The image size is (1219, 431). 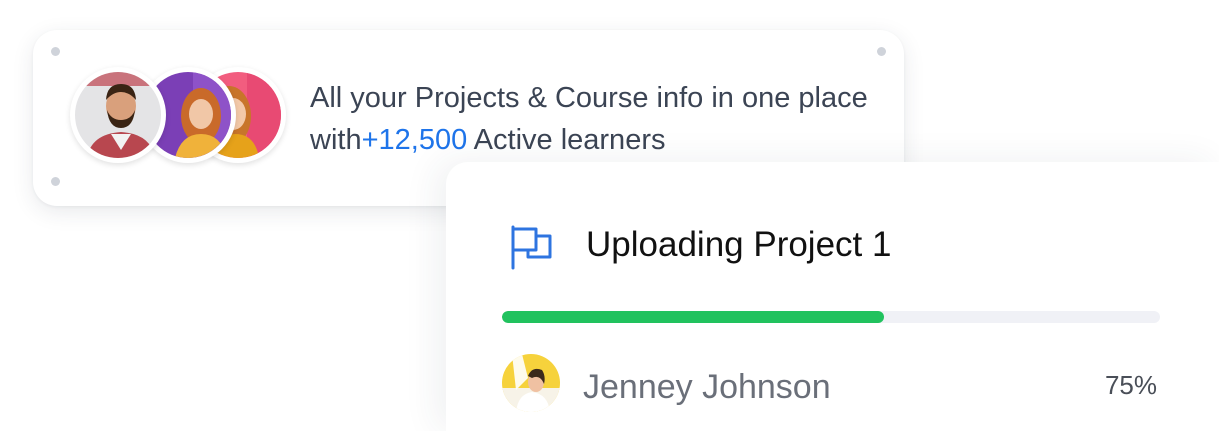 I want to click on progress-fill, so click(x=693, y=317).